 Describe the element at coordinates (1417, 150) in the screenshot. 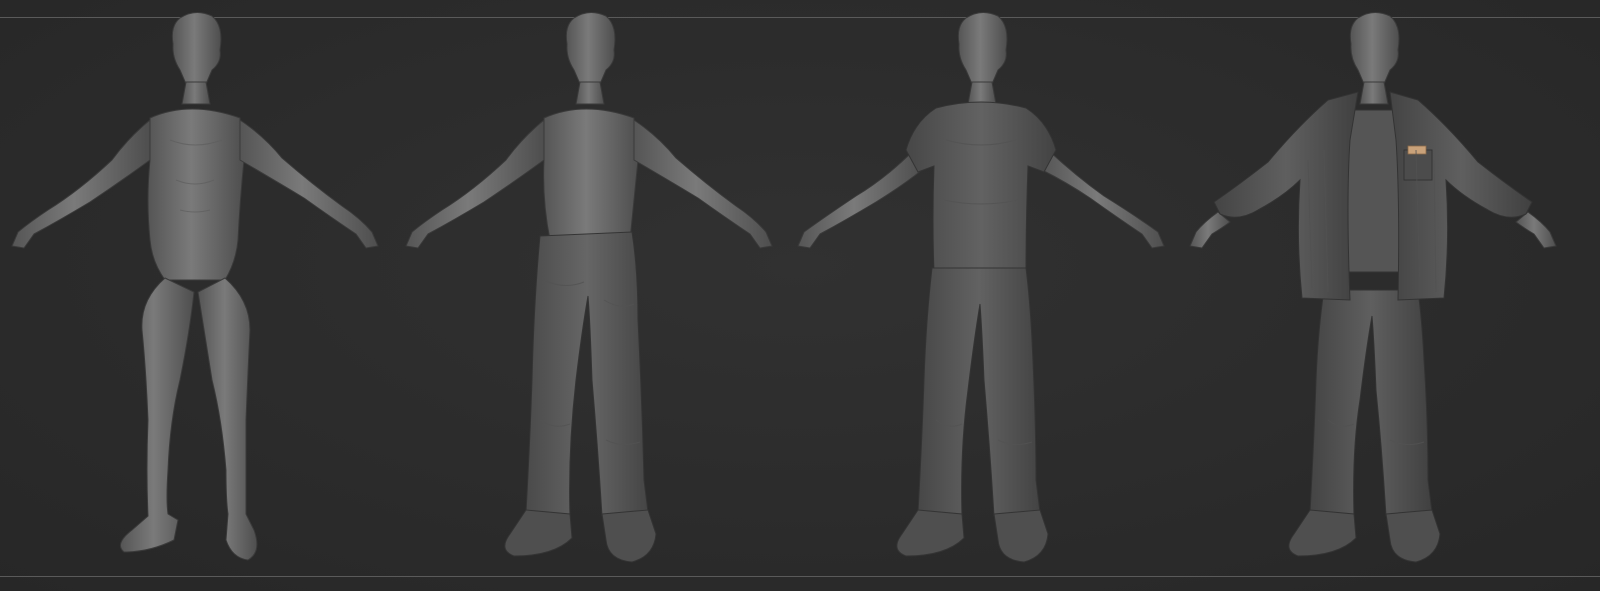

I see `pocket-note` at that location.